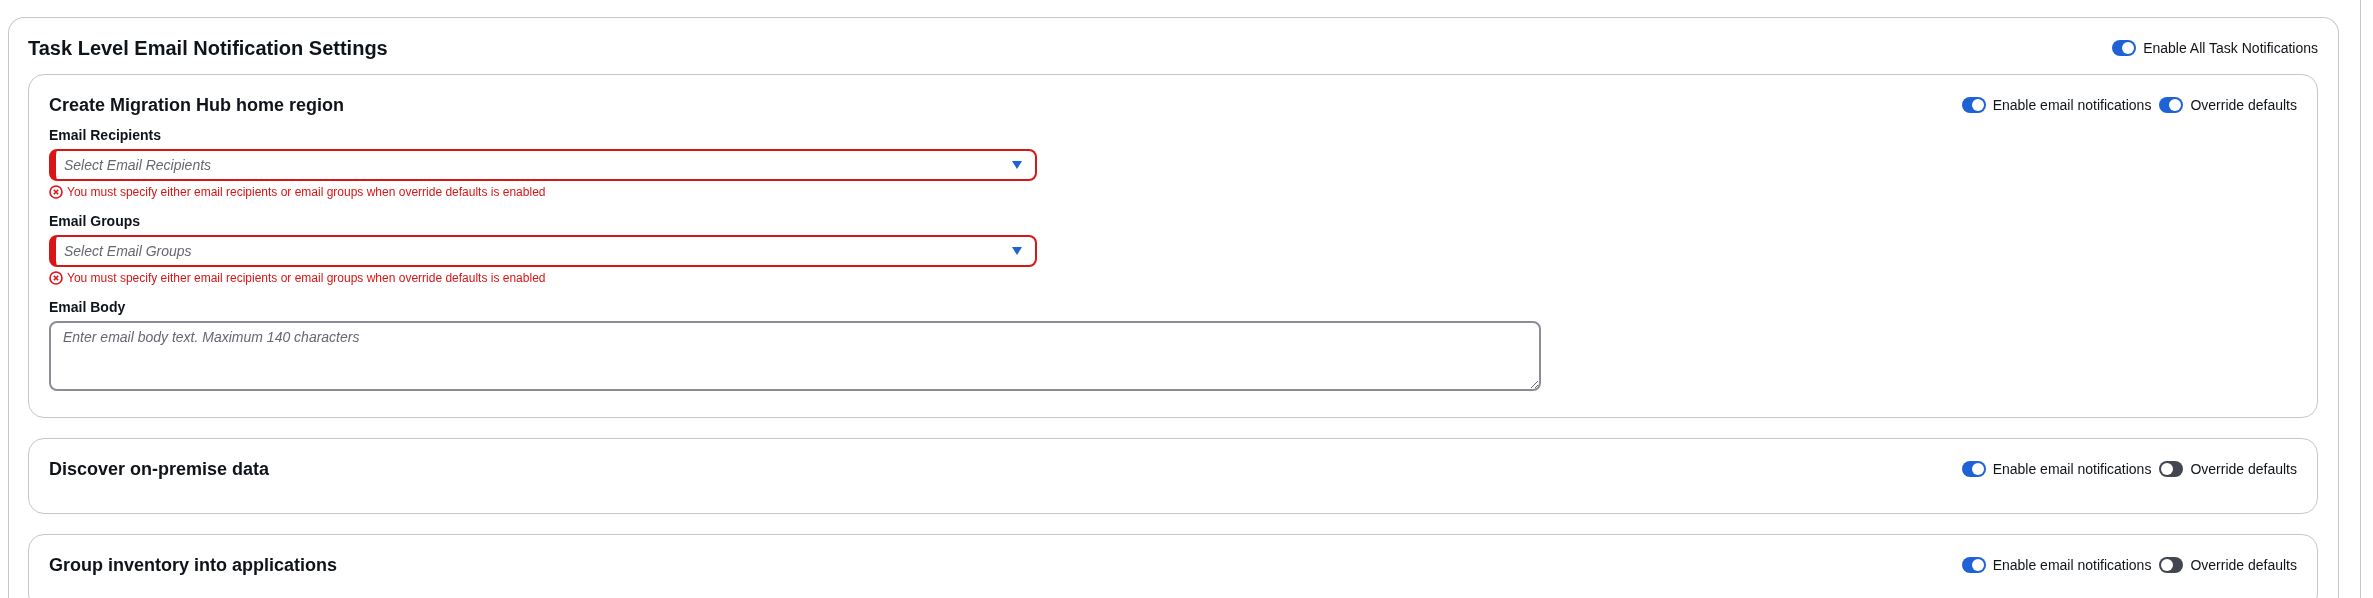 The height and width of the screenshot is (598, 2373). Describe the element at coordinates (2230, 48) in the screenshot. I see `toggle-label: Enable All Task Notifications` at that location.